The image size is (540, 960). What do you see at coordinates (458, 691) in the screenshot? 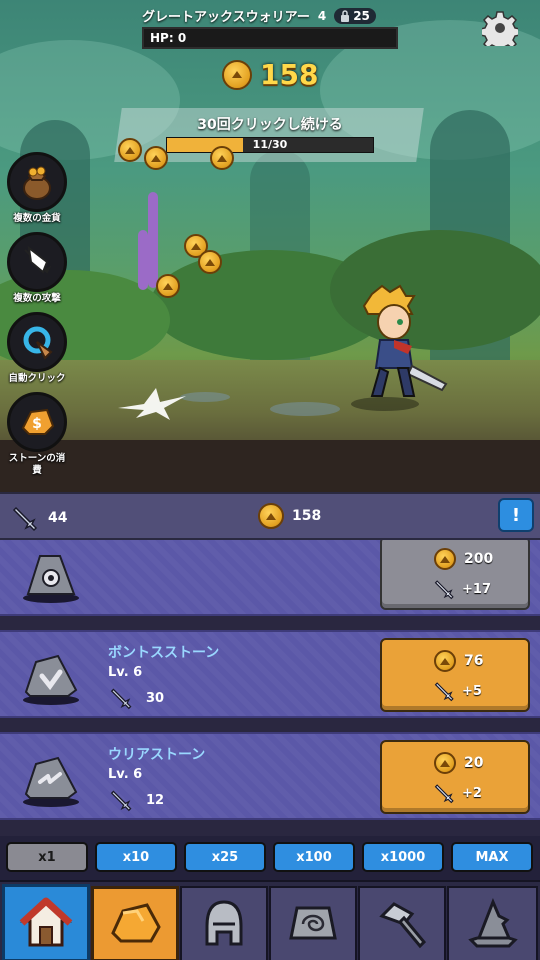
I see `upgrade-gain: +5` at bounding box center [458, 691].